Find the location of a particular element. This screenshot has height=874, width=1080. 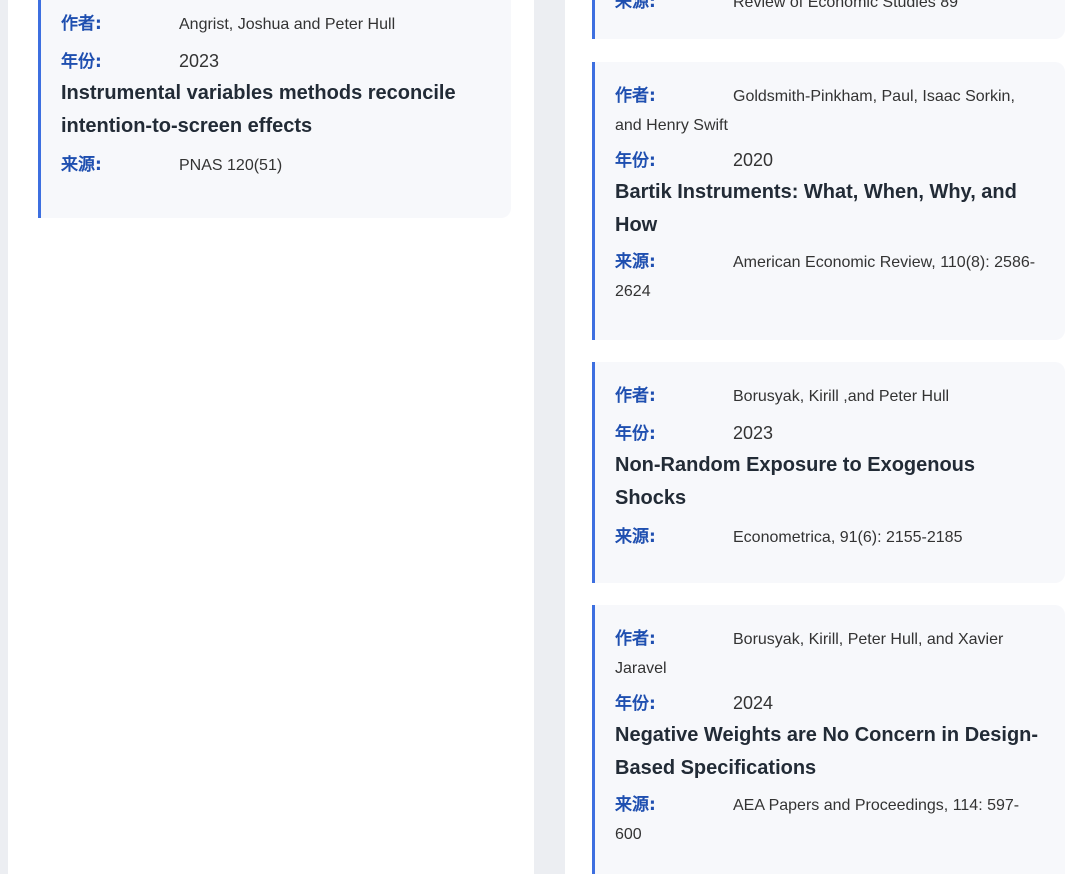

year-value: 2024 is located at coordinates (753, 703).